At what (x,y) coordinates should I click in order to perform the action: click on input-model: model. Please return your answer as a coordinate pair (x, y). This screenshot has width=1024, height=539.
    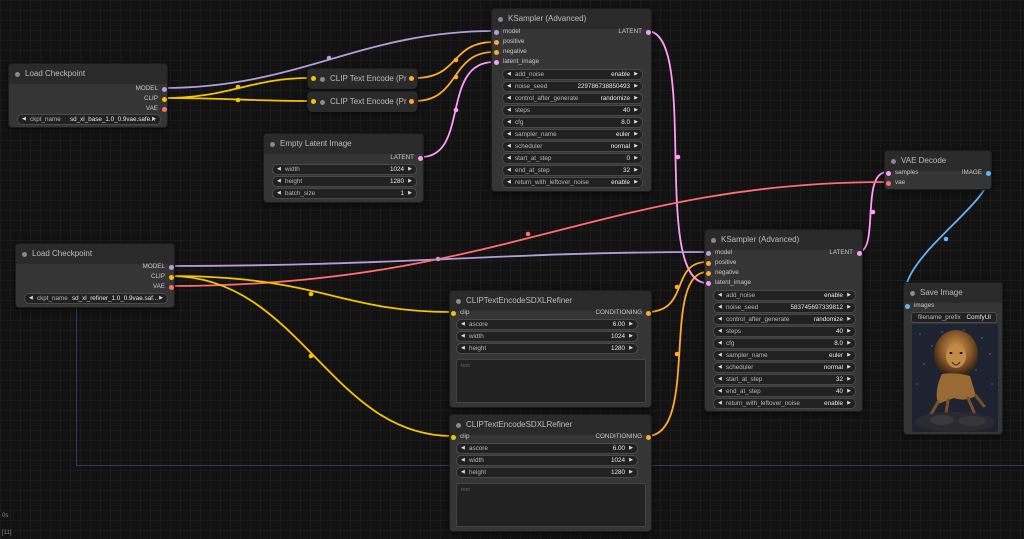
    Looking at the image, I should click on (507, 32).